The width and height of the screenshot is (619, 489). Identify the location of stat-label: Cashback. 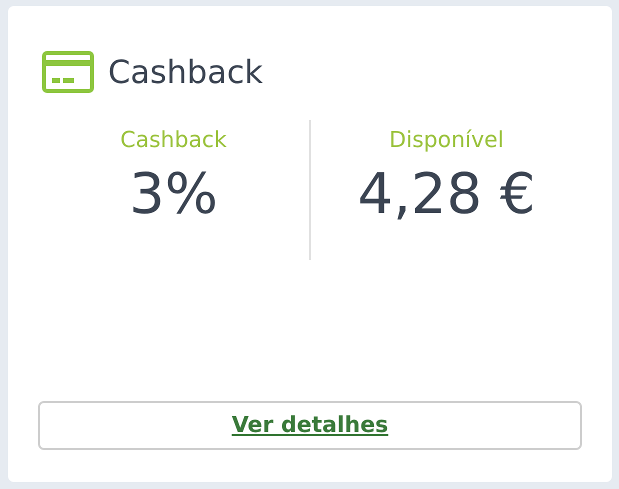
(173, 141).